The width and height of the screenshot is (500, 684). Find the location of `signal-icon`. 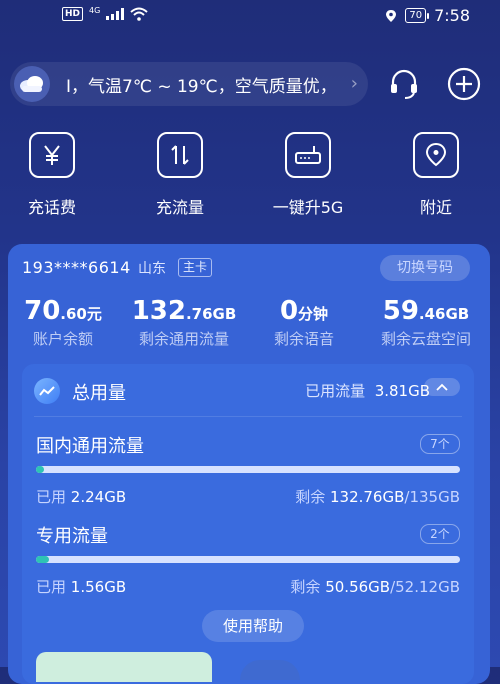

signal-icon is located at coordinates (115, 14).